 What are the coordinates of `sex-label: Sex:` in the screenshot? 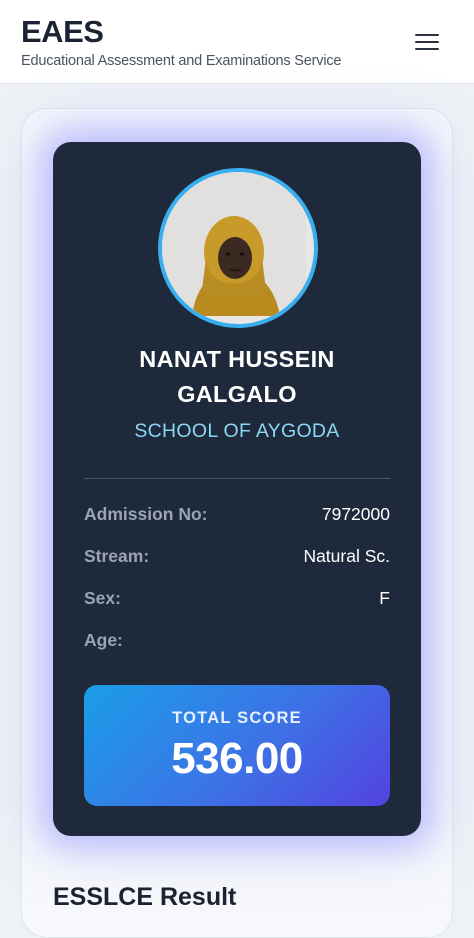 It's located at (102, 598).